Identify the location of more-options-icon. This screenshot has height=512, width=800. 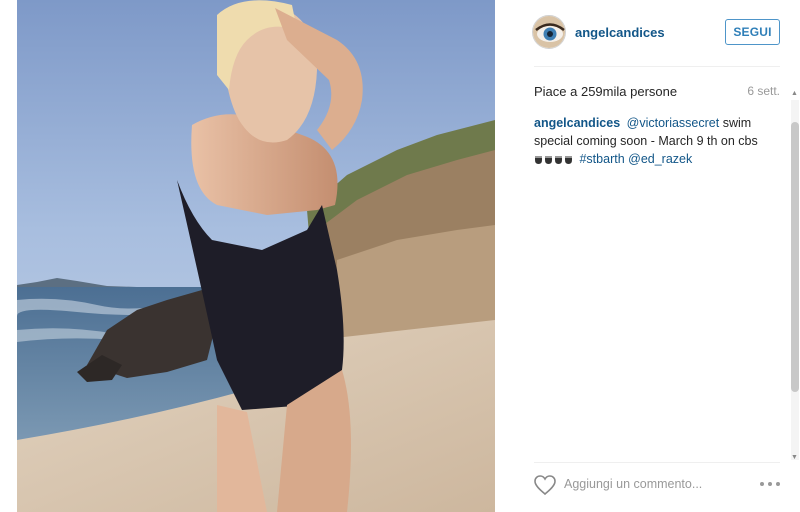
(770, 484).